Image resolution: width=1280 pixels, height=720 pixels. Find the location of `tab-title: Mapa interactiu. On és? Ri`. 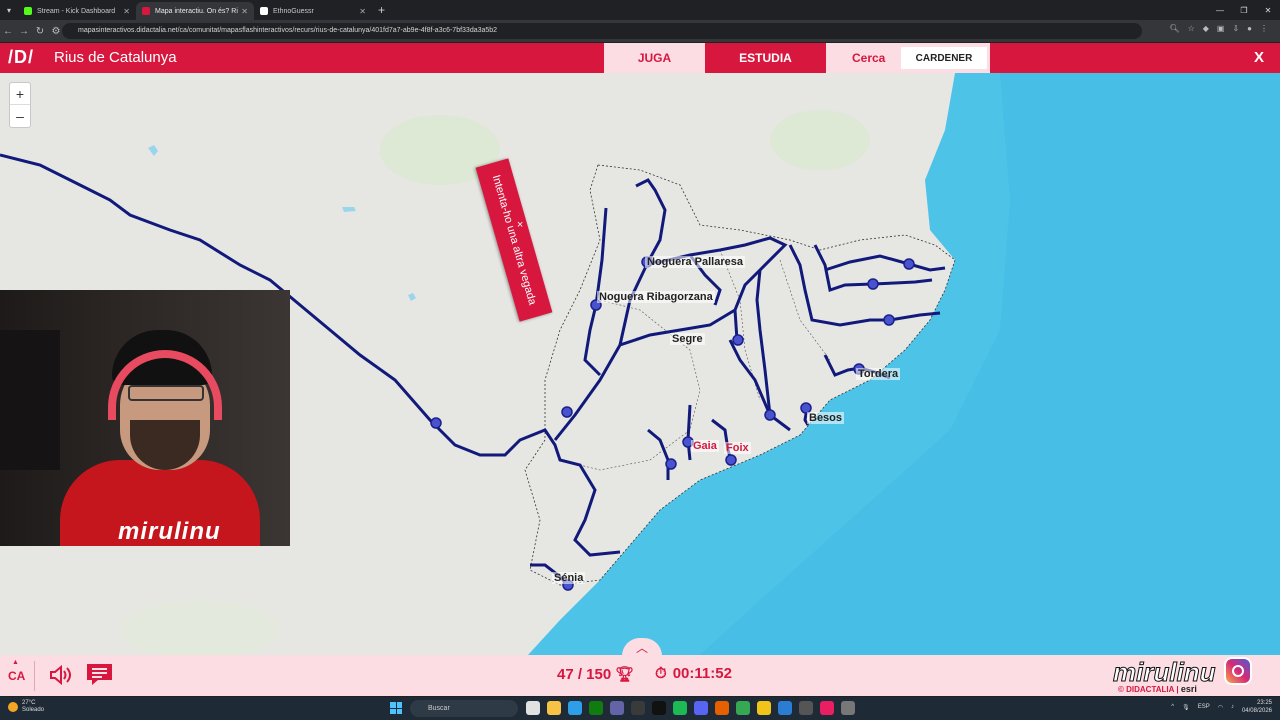

tab-title: Mapa interactiu. On és? Ri is located at coordinates (196, 11).